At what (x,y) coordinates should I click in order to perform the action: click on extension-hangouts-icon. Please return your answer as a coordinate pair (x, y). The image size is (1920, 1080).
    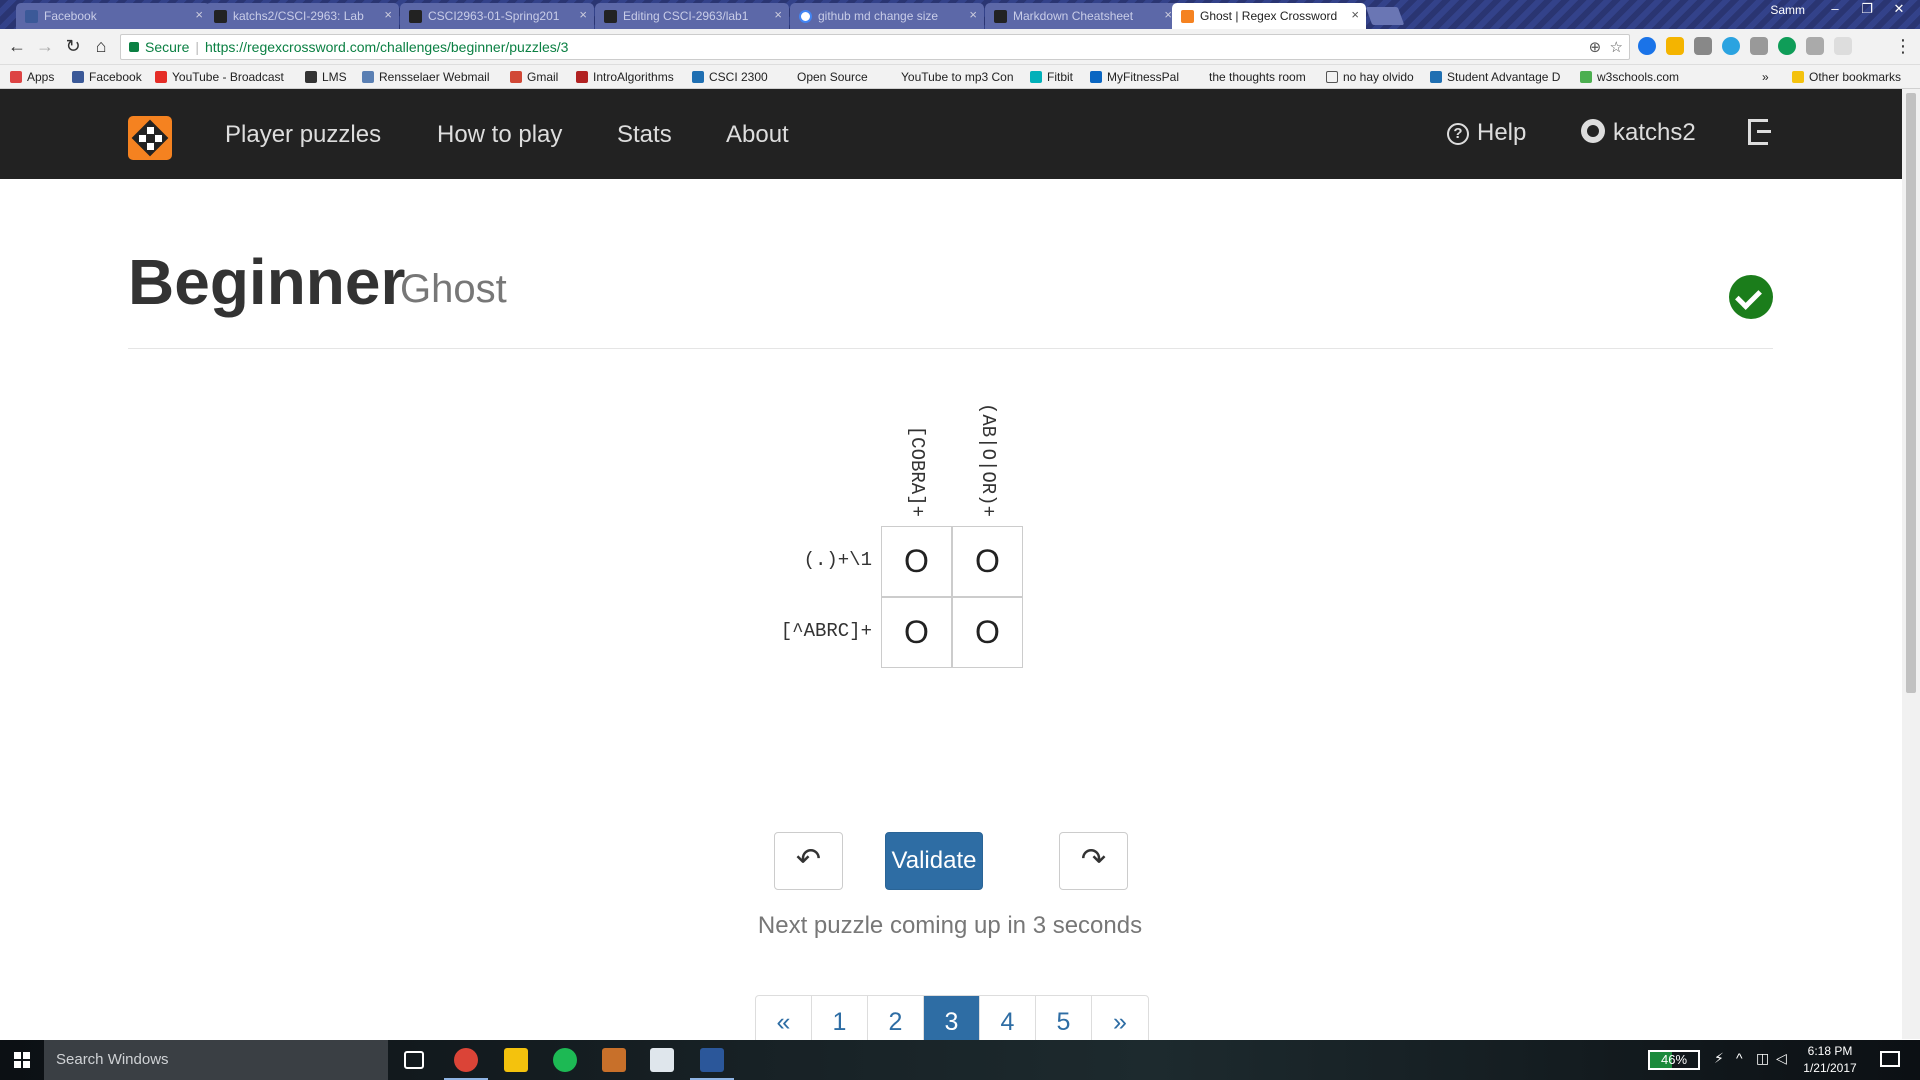
    Looking at the image, I should click on (1787, 46).